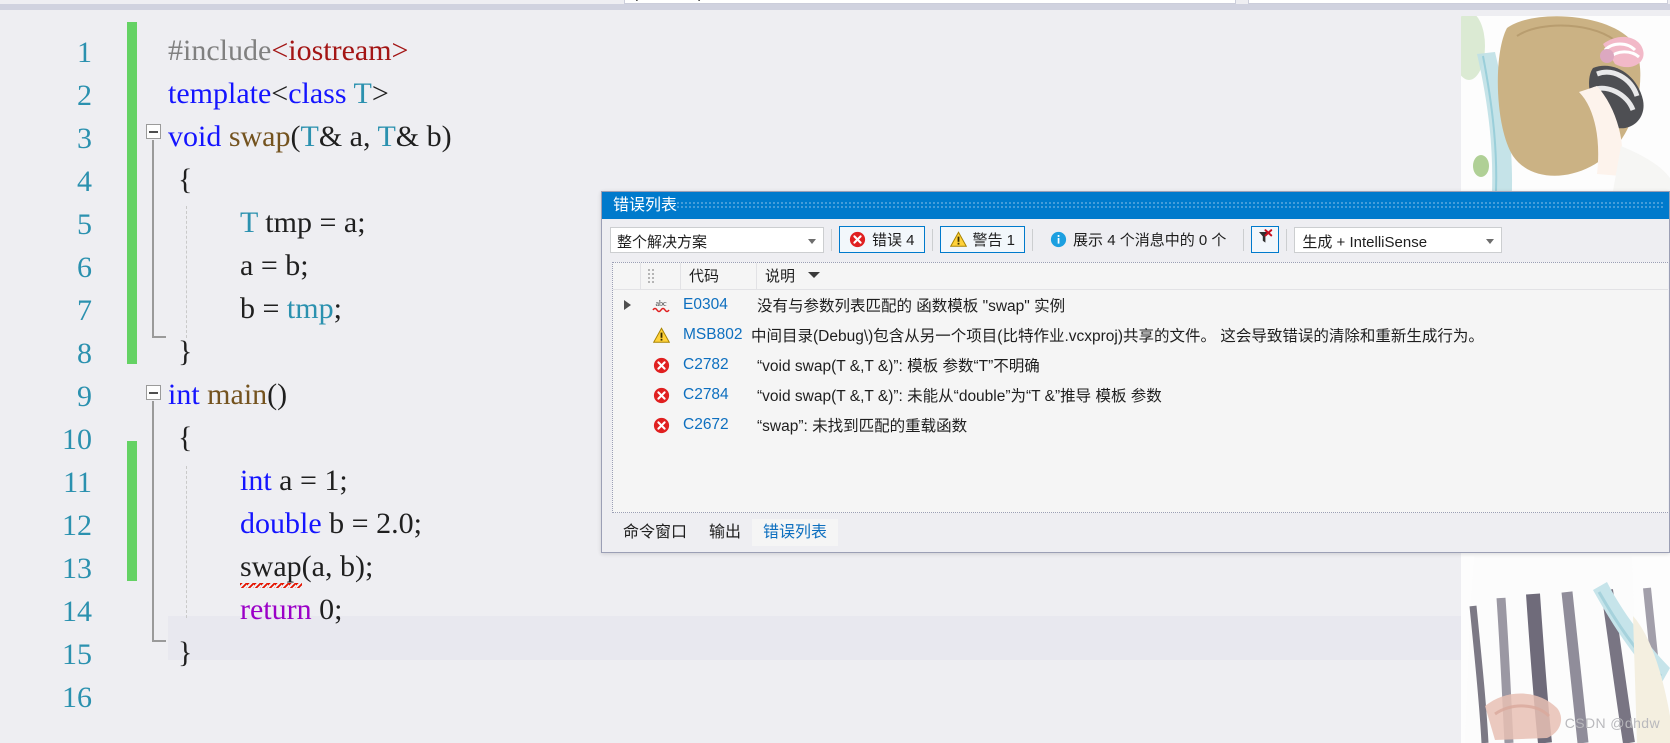 This screenshot has height=743, width=1670. I want to click on row-code: C2784, so click(719, 395).